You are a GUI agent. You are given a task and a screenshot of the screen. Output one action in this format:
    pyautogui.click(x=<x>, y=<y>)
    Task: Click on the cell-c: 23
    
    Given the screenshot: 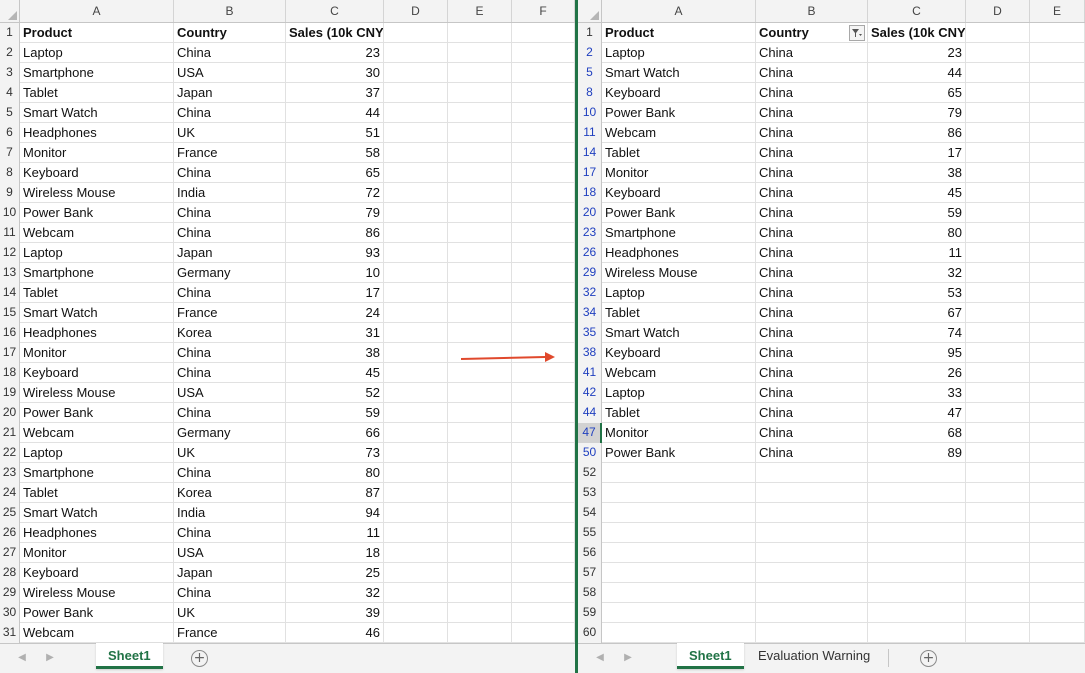 What is the action you would take?
    pyautogui.click(x=335, y=53)
    